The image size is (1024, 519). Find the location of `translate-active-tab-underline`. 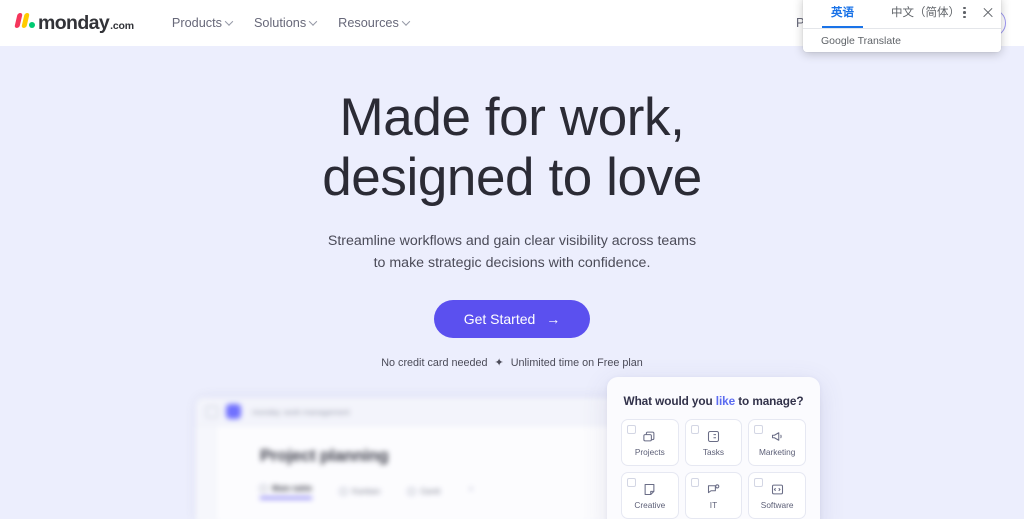

translate-active-tab-underline is located at coordinates (842, 26).